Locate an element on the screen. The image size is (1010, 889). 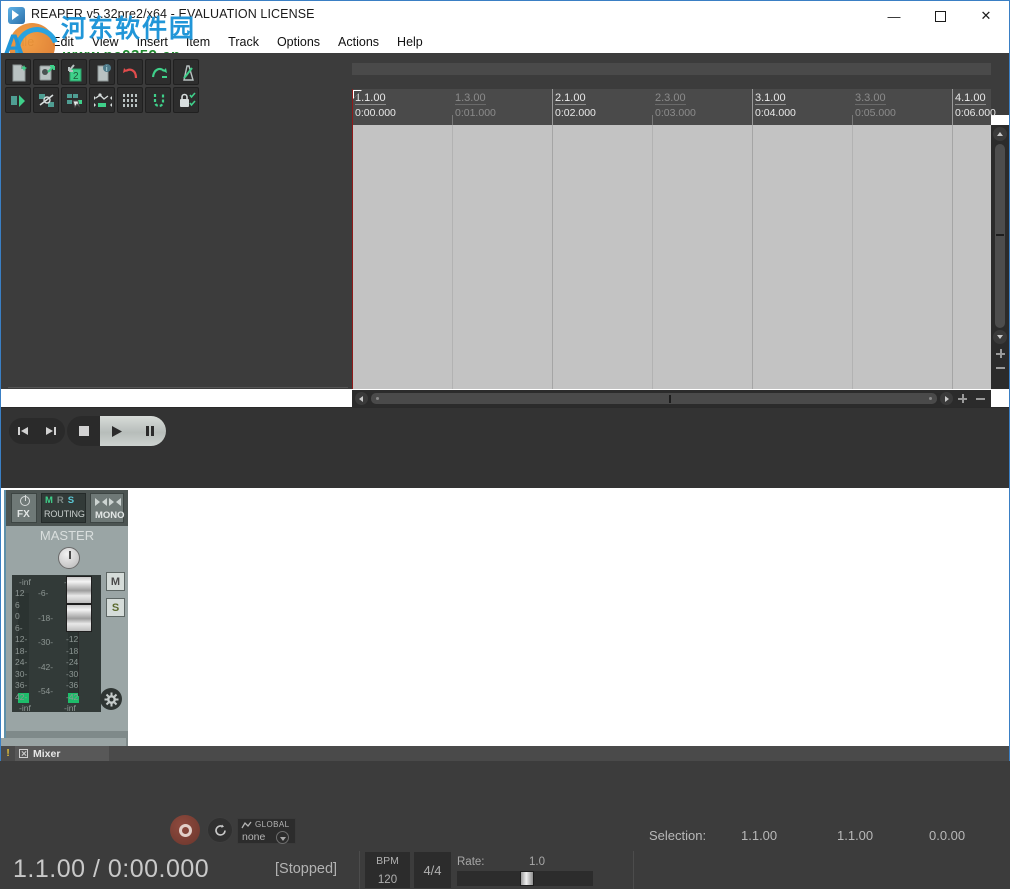
selection-start-value: 1.1.00 is located at coordinates (759, 835).